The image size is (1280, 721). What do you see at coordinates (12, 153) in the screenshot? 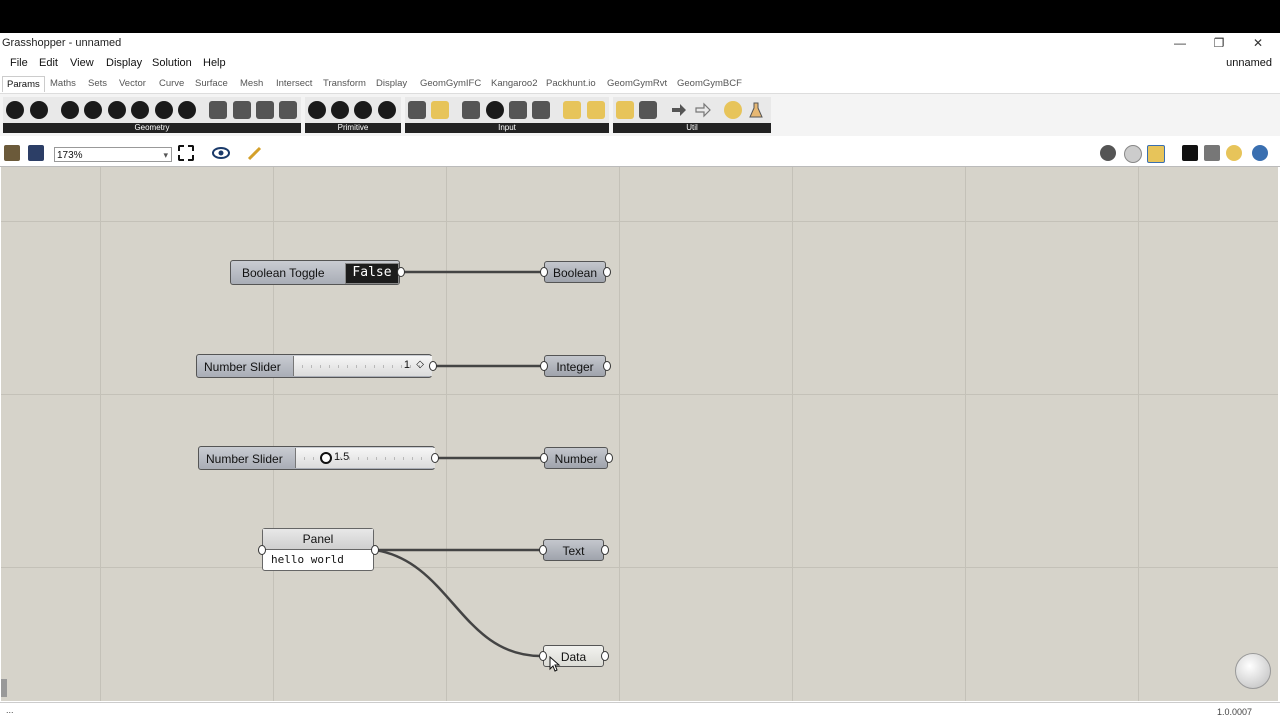
I see `open-file-icon` at bounding box center [12, 153].